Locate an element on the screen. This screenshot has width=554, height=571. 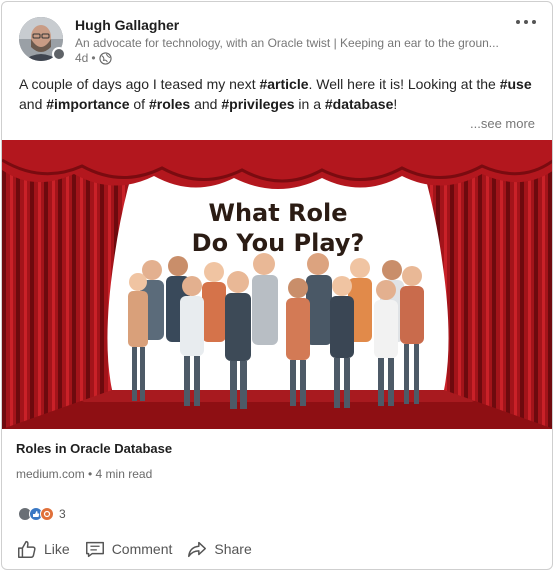
share-icon is located at coordinates (197, 549).